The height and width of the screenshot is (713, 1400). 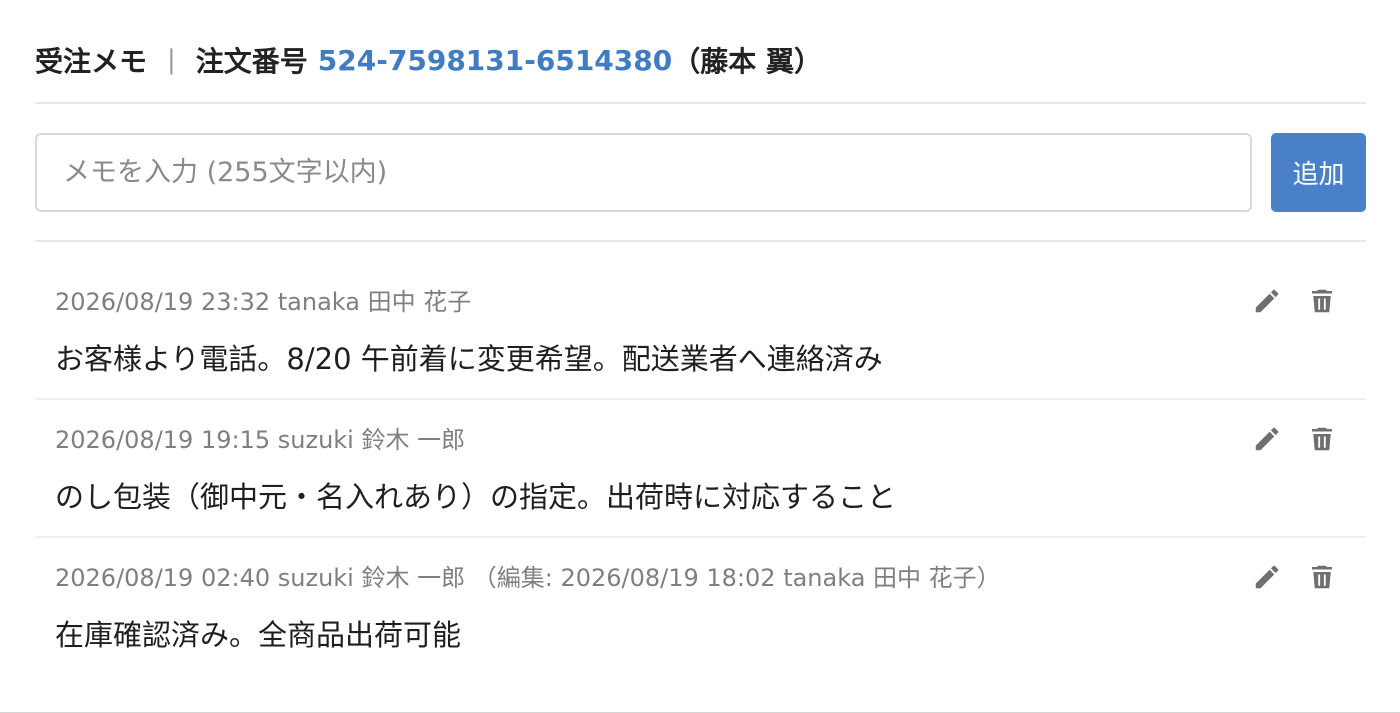 What do you see at coordinates (700, 103) in the screenshot?
I see `header-divider` at bounding box center [700, 103].